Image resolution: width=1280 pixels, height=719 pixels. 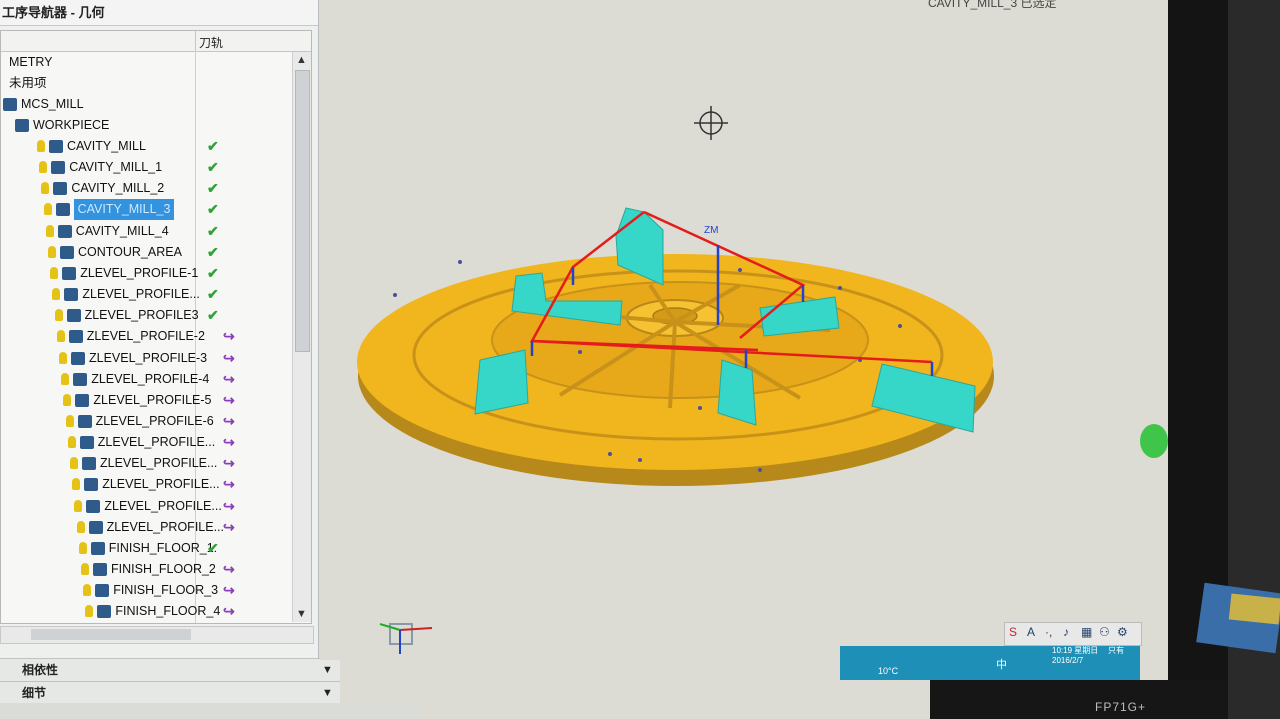 I want to click on tree-row: CAVITY_MILL ✔, so click(x=146, y=146).